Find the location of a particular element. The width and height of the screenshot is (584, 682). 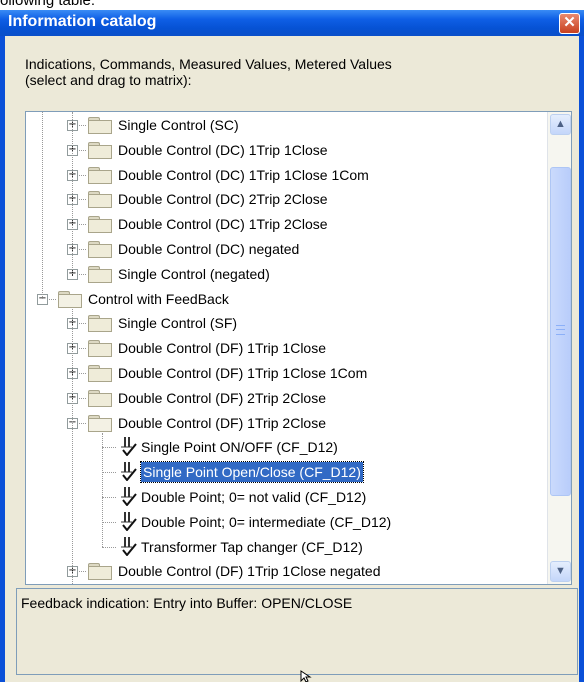

tree-item-label: Double Point; 0= intermediate (CF_D12) is located at coordinates (266, 522).